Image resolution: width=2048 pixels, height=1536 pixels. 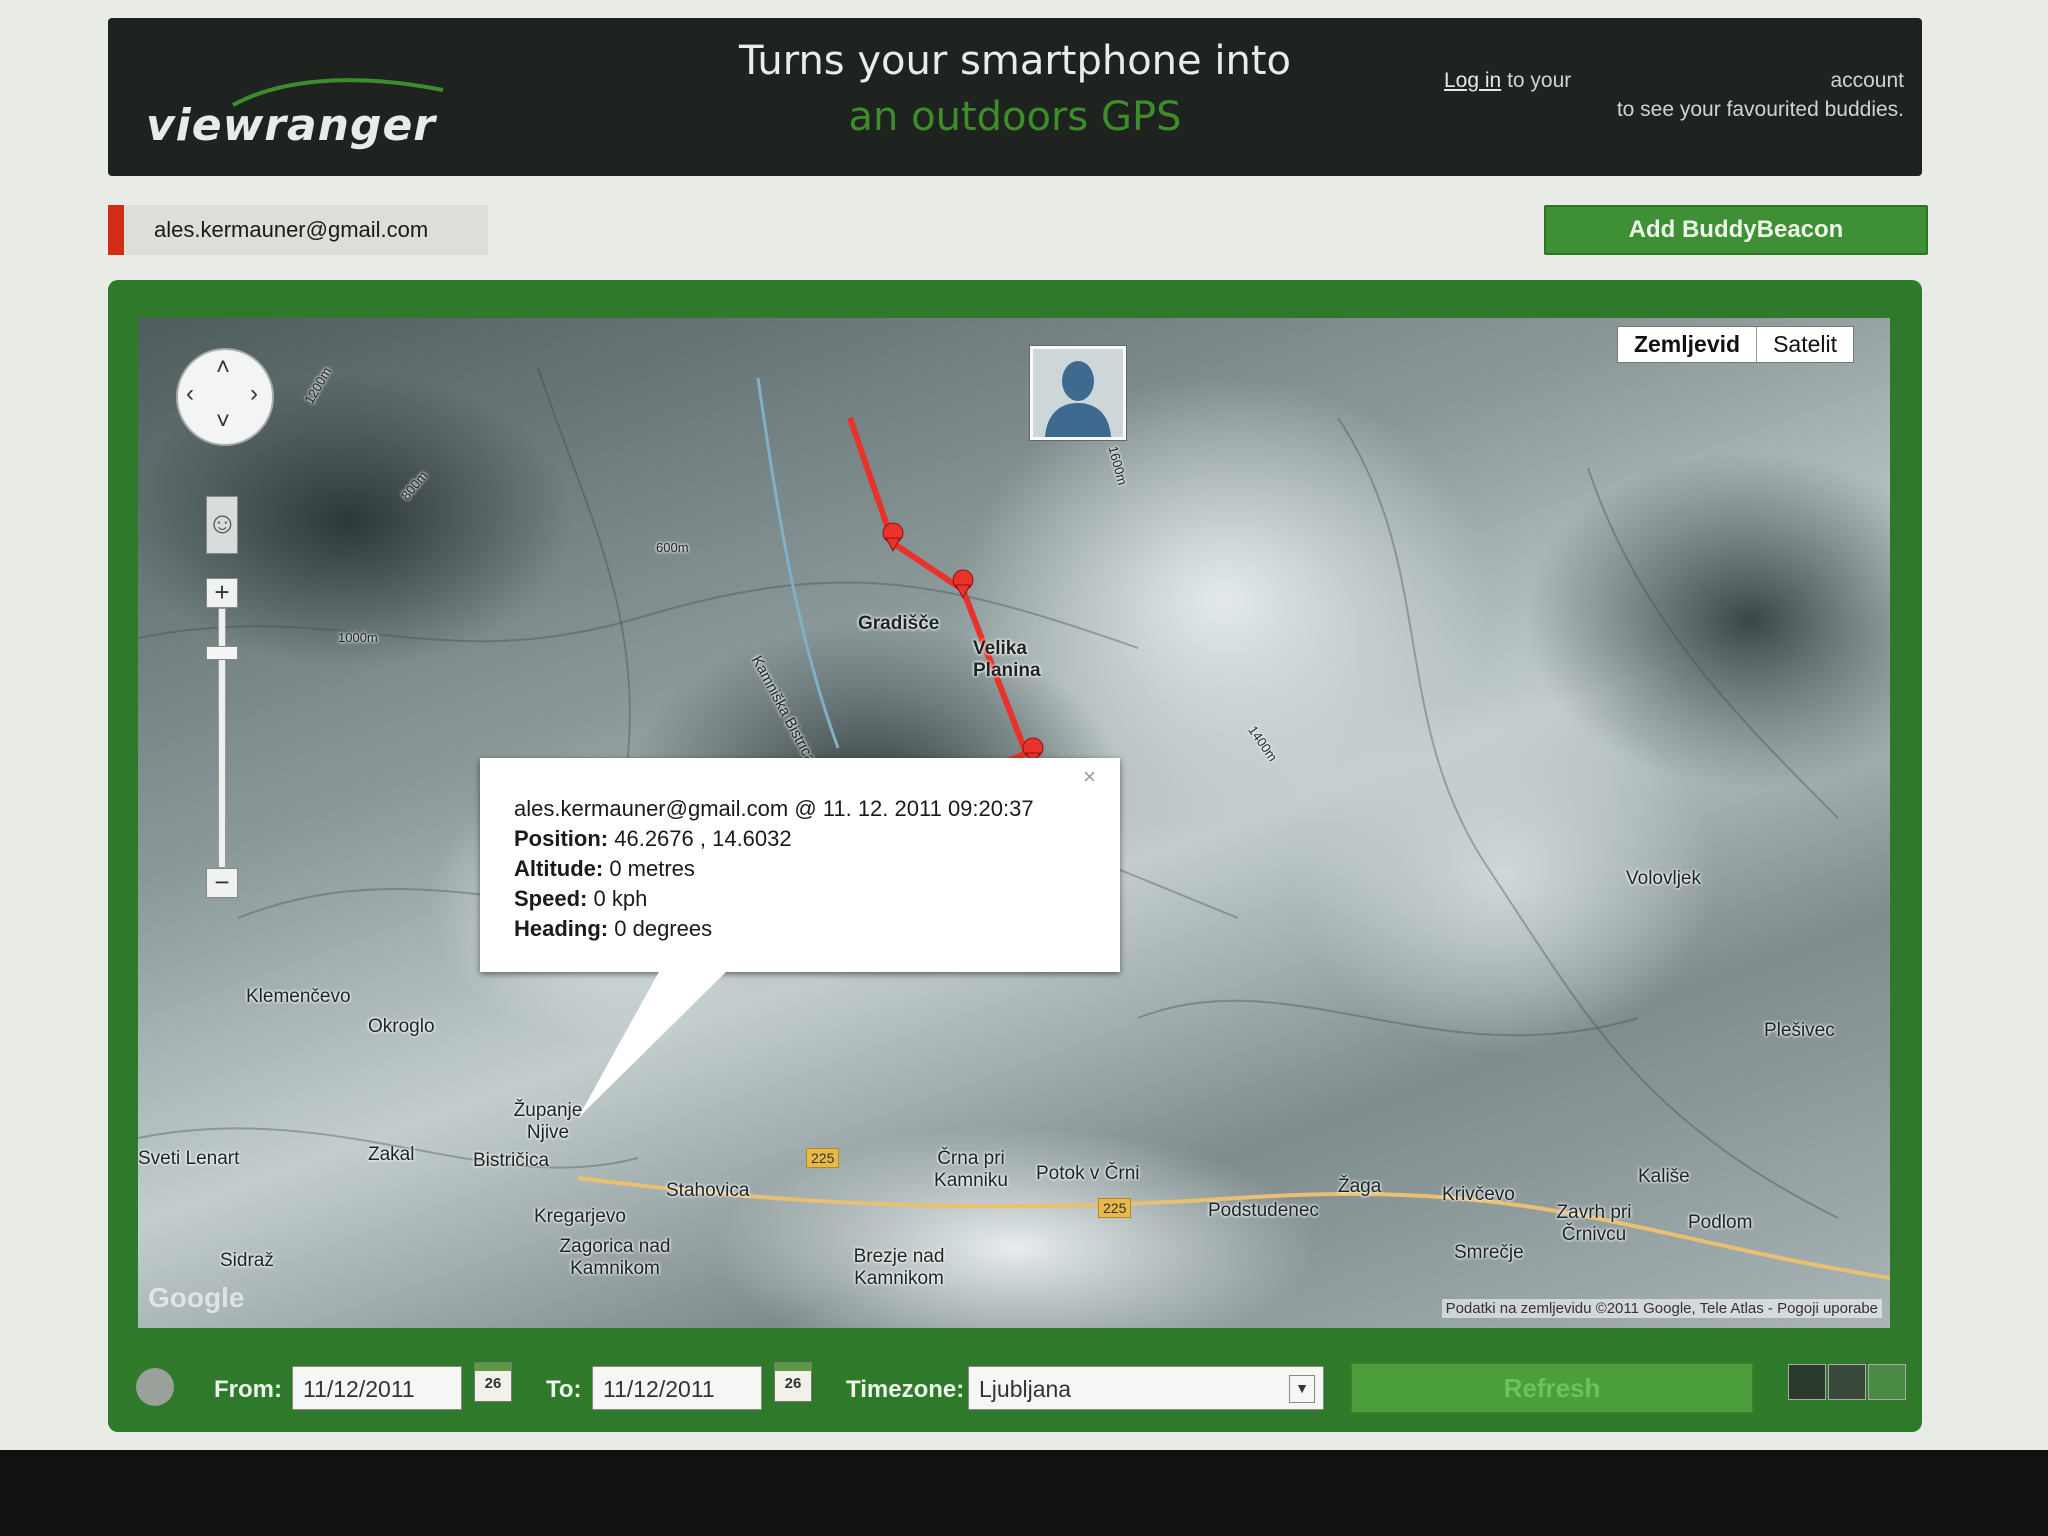 What do you see at coordinates (1089, 777) in the screenshot?
I see `close-icon: ×` at bounding box center [1089, 777].